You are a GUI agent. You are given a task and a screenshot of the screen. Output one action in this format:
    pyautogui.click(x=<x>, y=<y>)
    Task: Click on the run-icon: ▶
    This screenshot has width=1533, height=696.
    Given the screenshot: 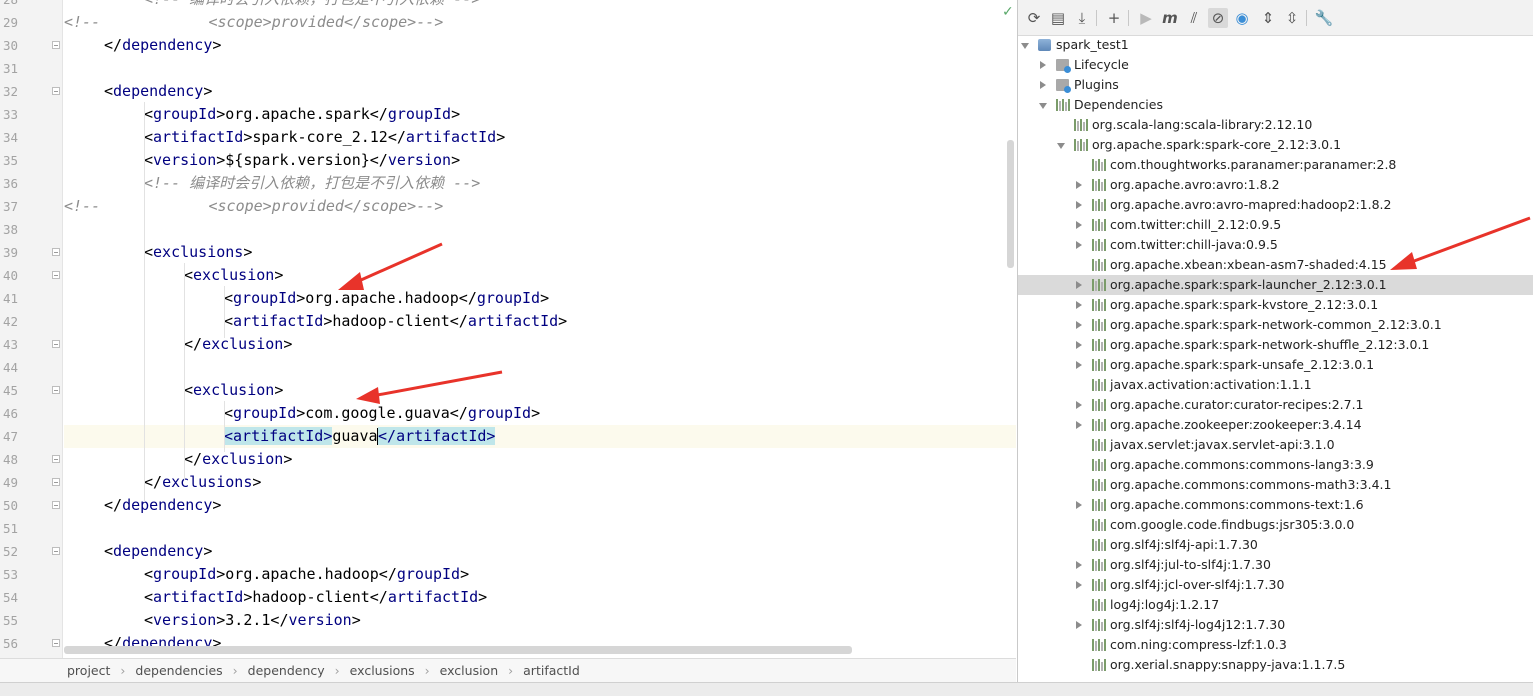 What is the action you would take?
    pyautogui.click(x=1146, y=18)
    